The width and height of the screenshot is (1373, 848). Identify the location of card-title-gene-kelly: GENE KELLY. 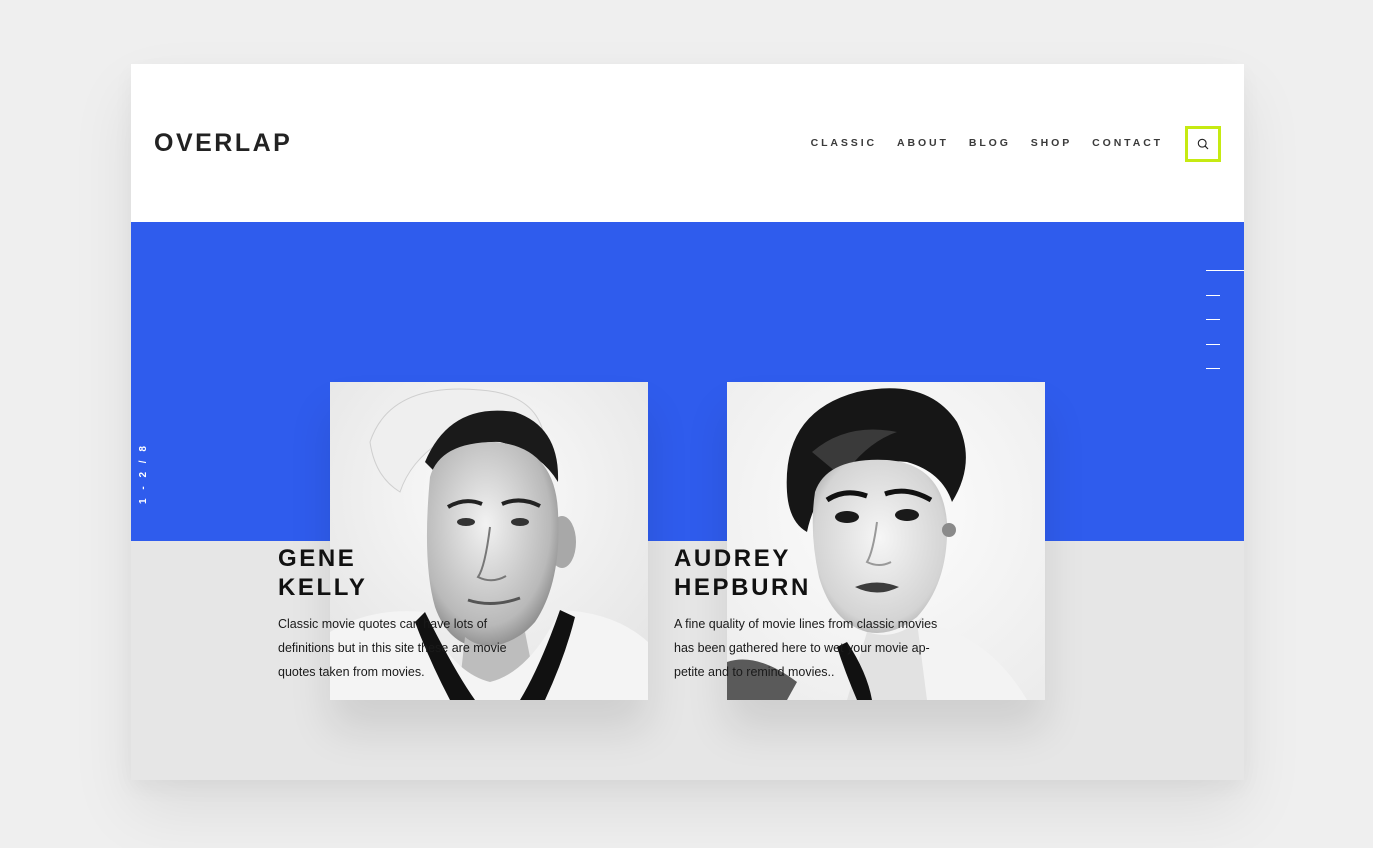
(322, 573).